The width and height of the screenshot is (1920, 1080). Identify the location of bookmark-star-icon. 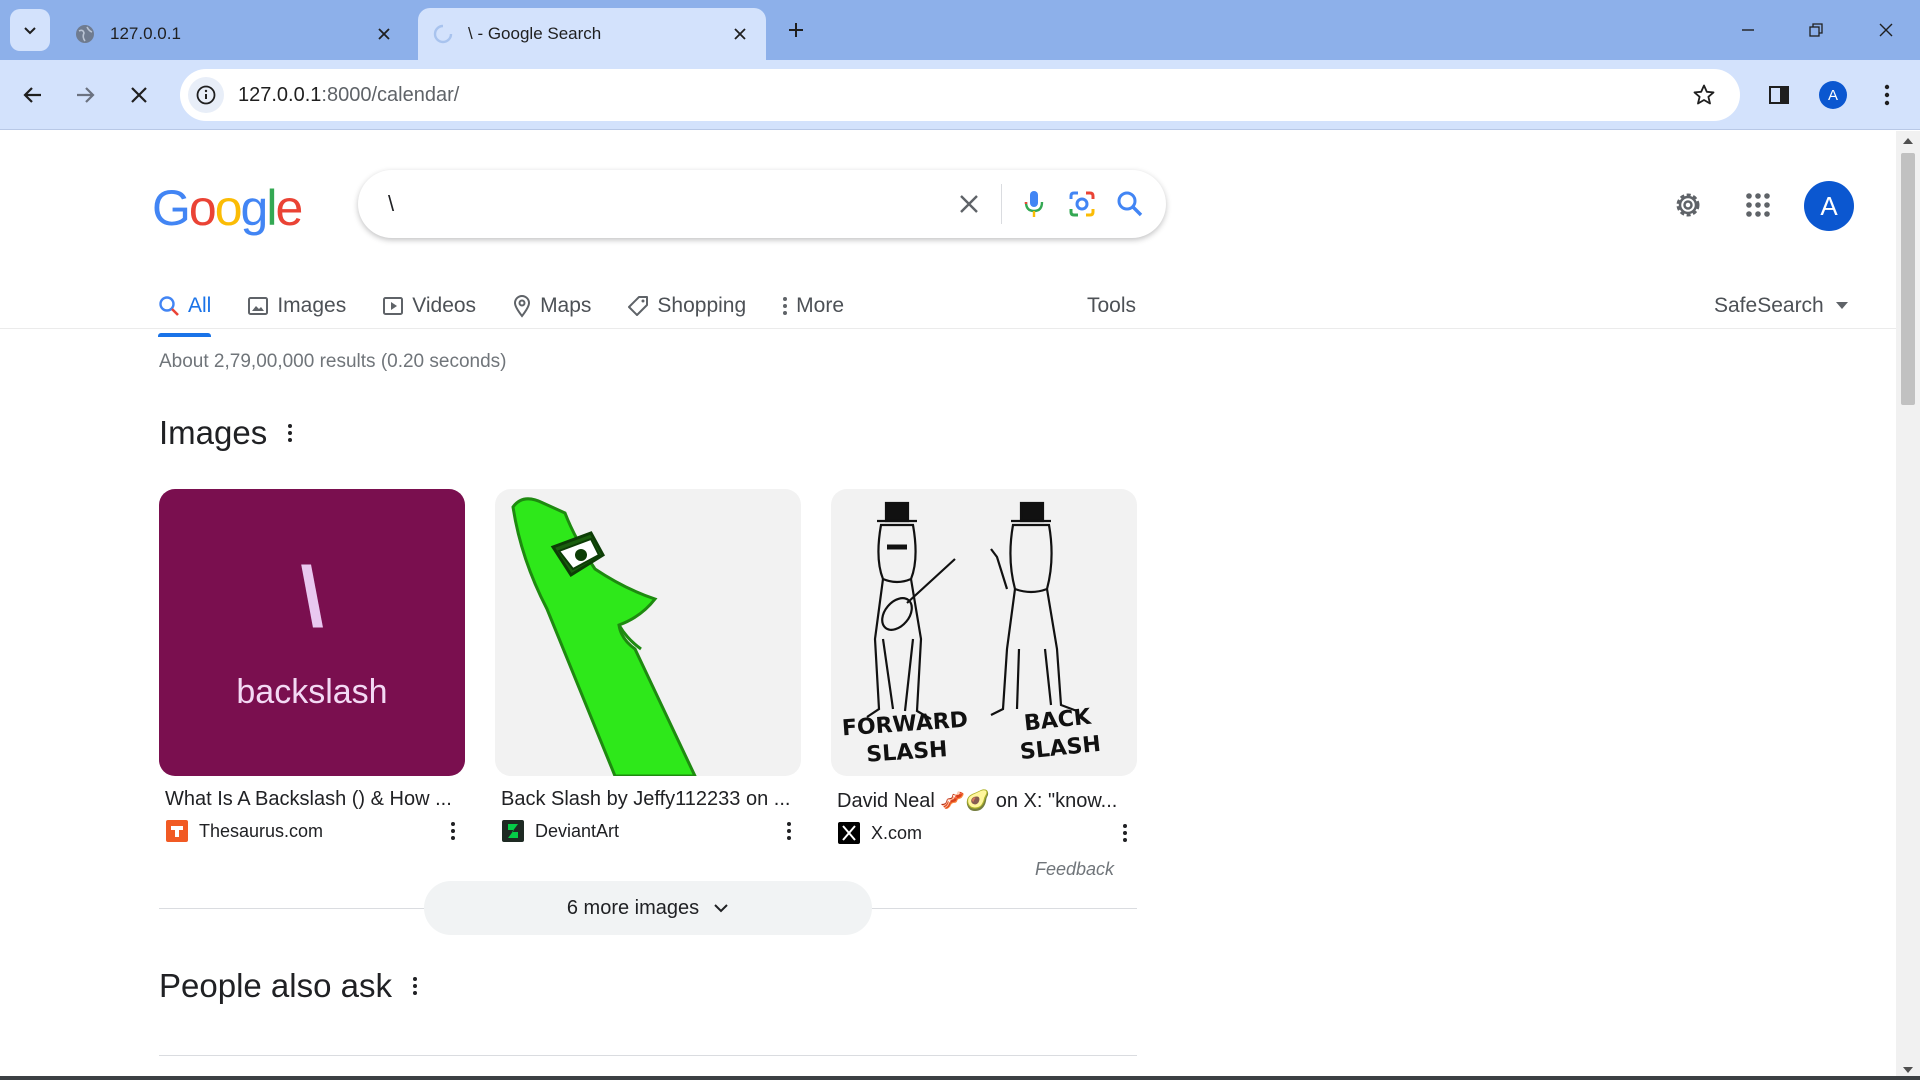
(1704, 95).